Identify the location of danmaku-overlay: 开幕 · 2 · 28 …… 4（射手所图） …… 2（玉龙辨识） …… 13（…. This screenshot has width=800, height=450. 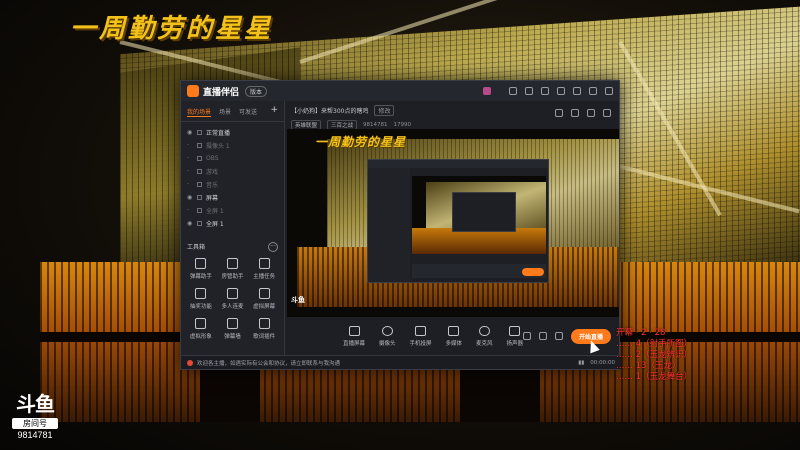
(708, 355).